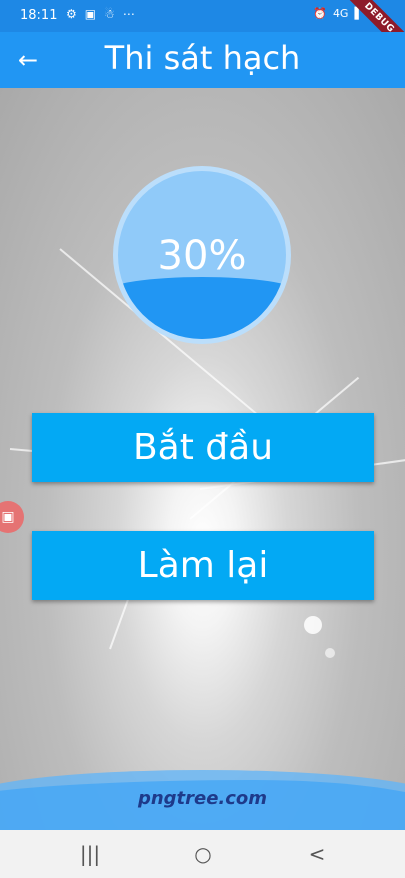 The image size is (405, 878). What do you see at coordinates (39, 15) in the screenshot?
I see `status-time: 18:11` at bounding box center [39, 15].